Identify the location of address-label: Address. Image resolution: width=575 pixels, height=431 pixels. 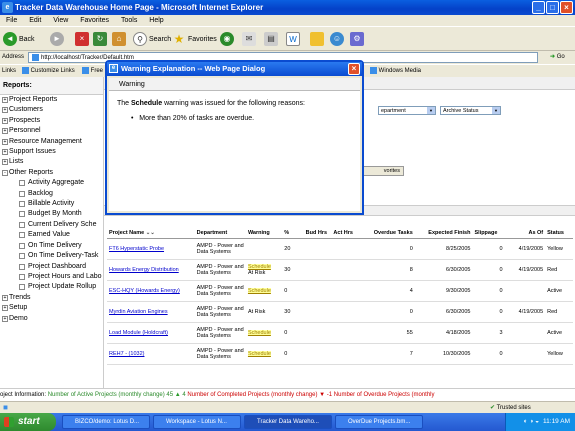
(13, 57).